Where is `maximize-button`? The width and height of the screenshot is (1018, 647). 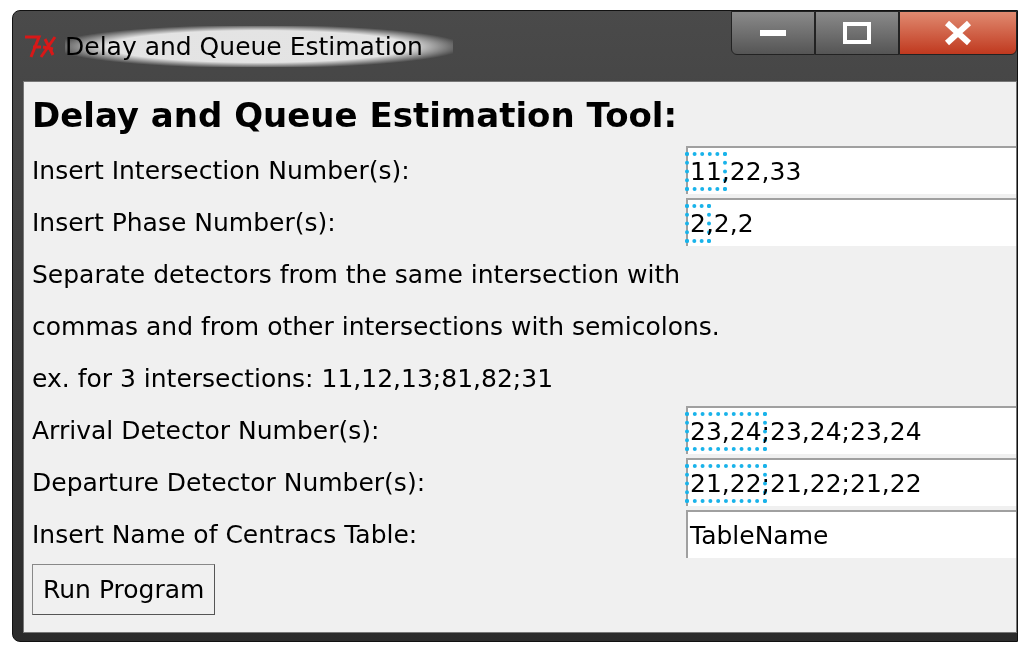 maximize-button is located at coordinates (857, 33).